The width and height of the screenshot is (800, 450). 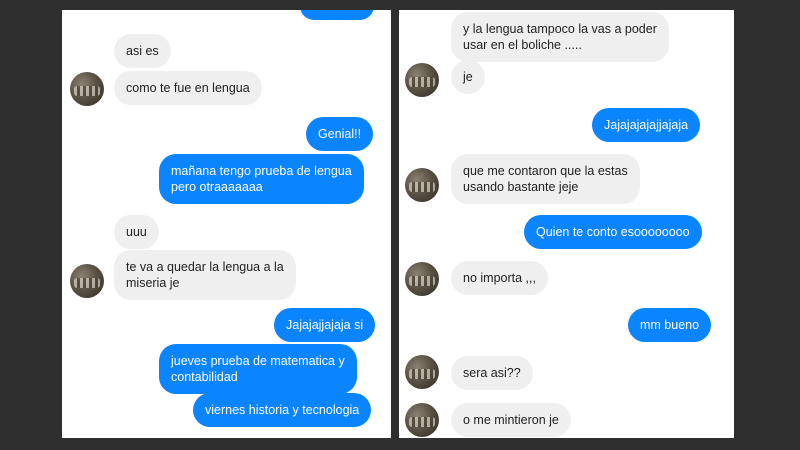 What do you see at coordinates (337, 15) in the screenshot?
I see `outgoing-message-partial` at bounding box center [337, 15].